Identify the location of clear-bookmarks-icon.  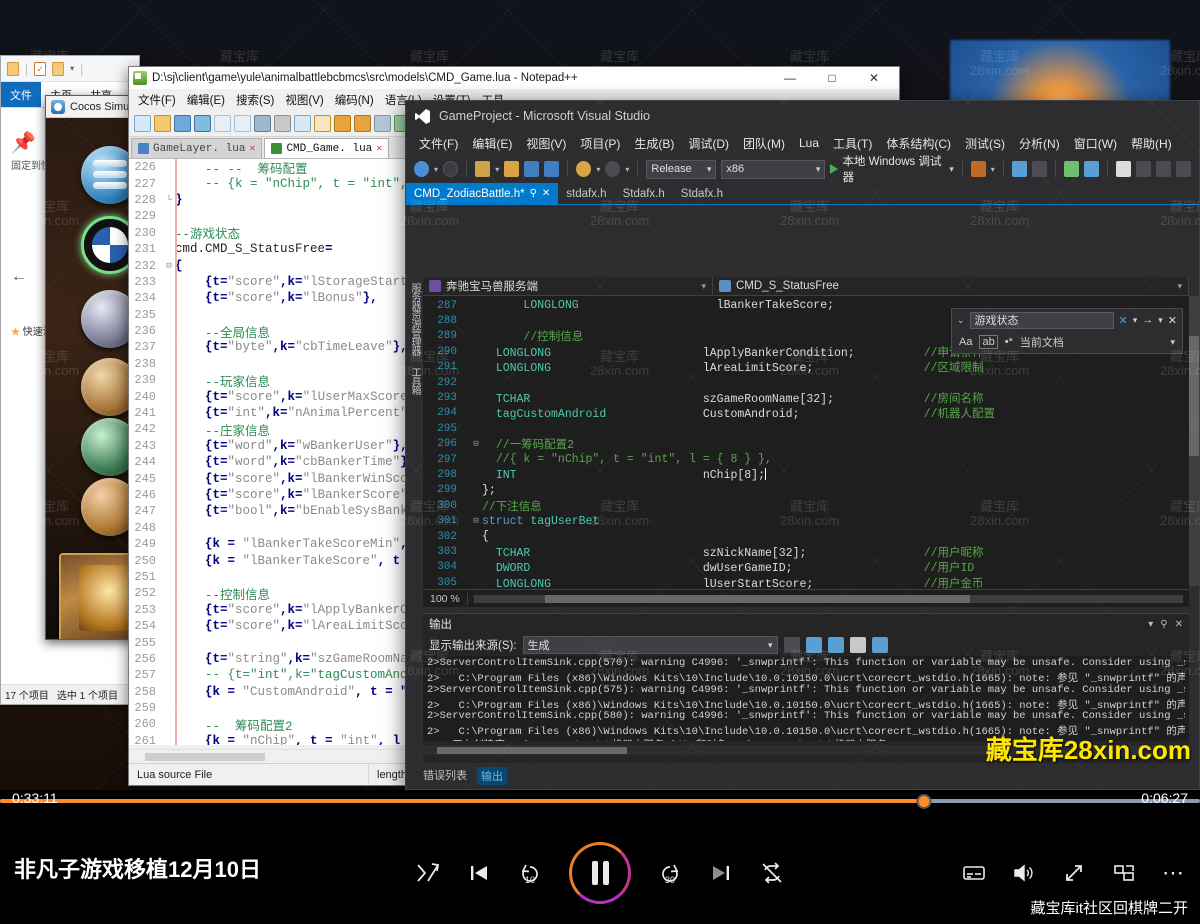
(1183, 169).